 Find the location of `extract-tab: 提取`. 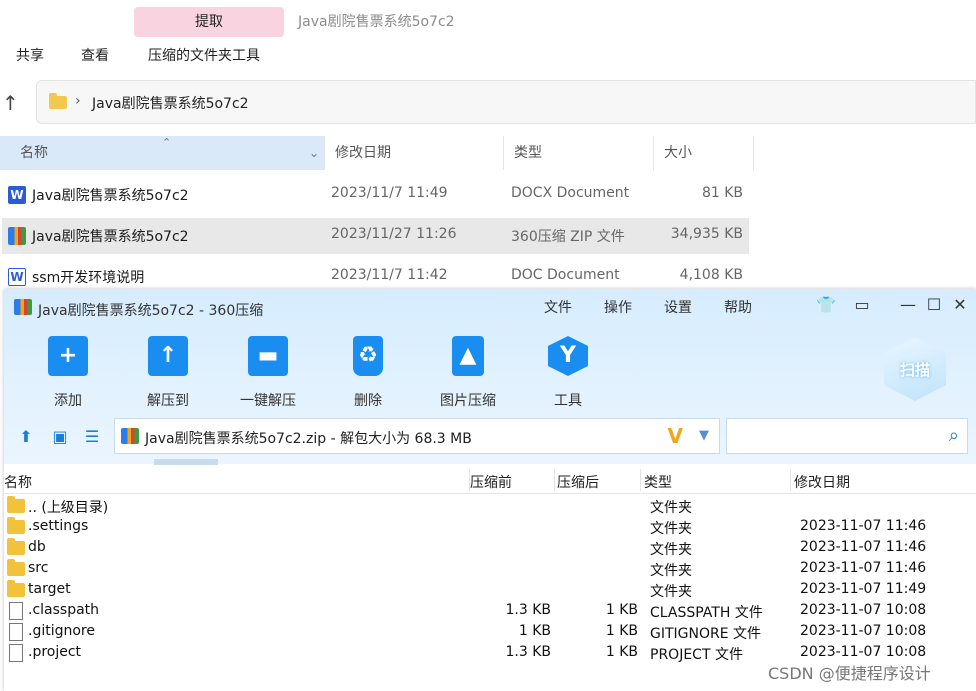

extract-tab: 提取 is located at coordinates (209, 22).